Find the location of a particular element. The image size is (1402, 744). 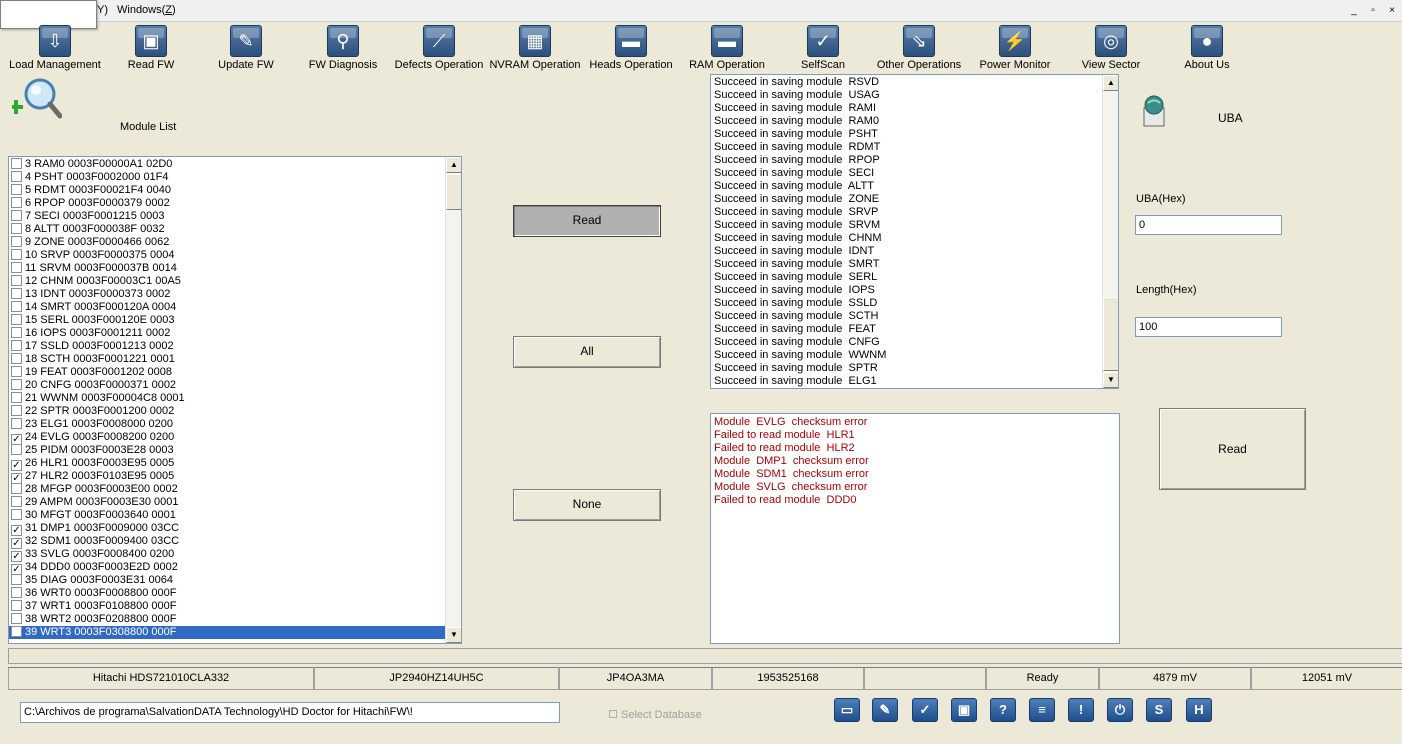

menu-item-y: Y) is located at coordinates (102, 10).